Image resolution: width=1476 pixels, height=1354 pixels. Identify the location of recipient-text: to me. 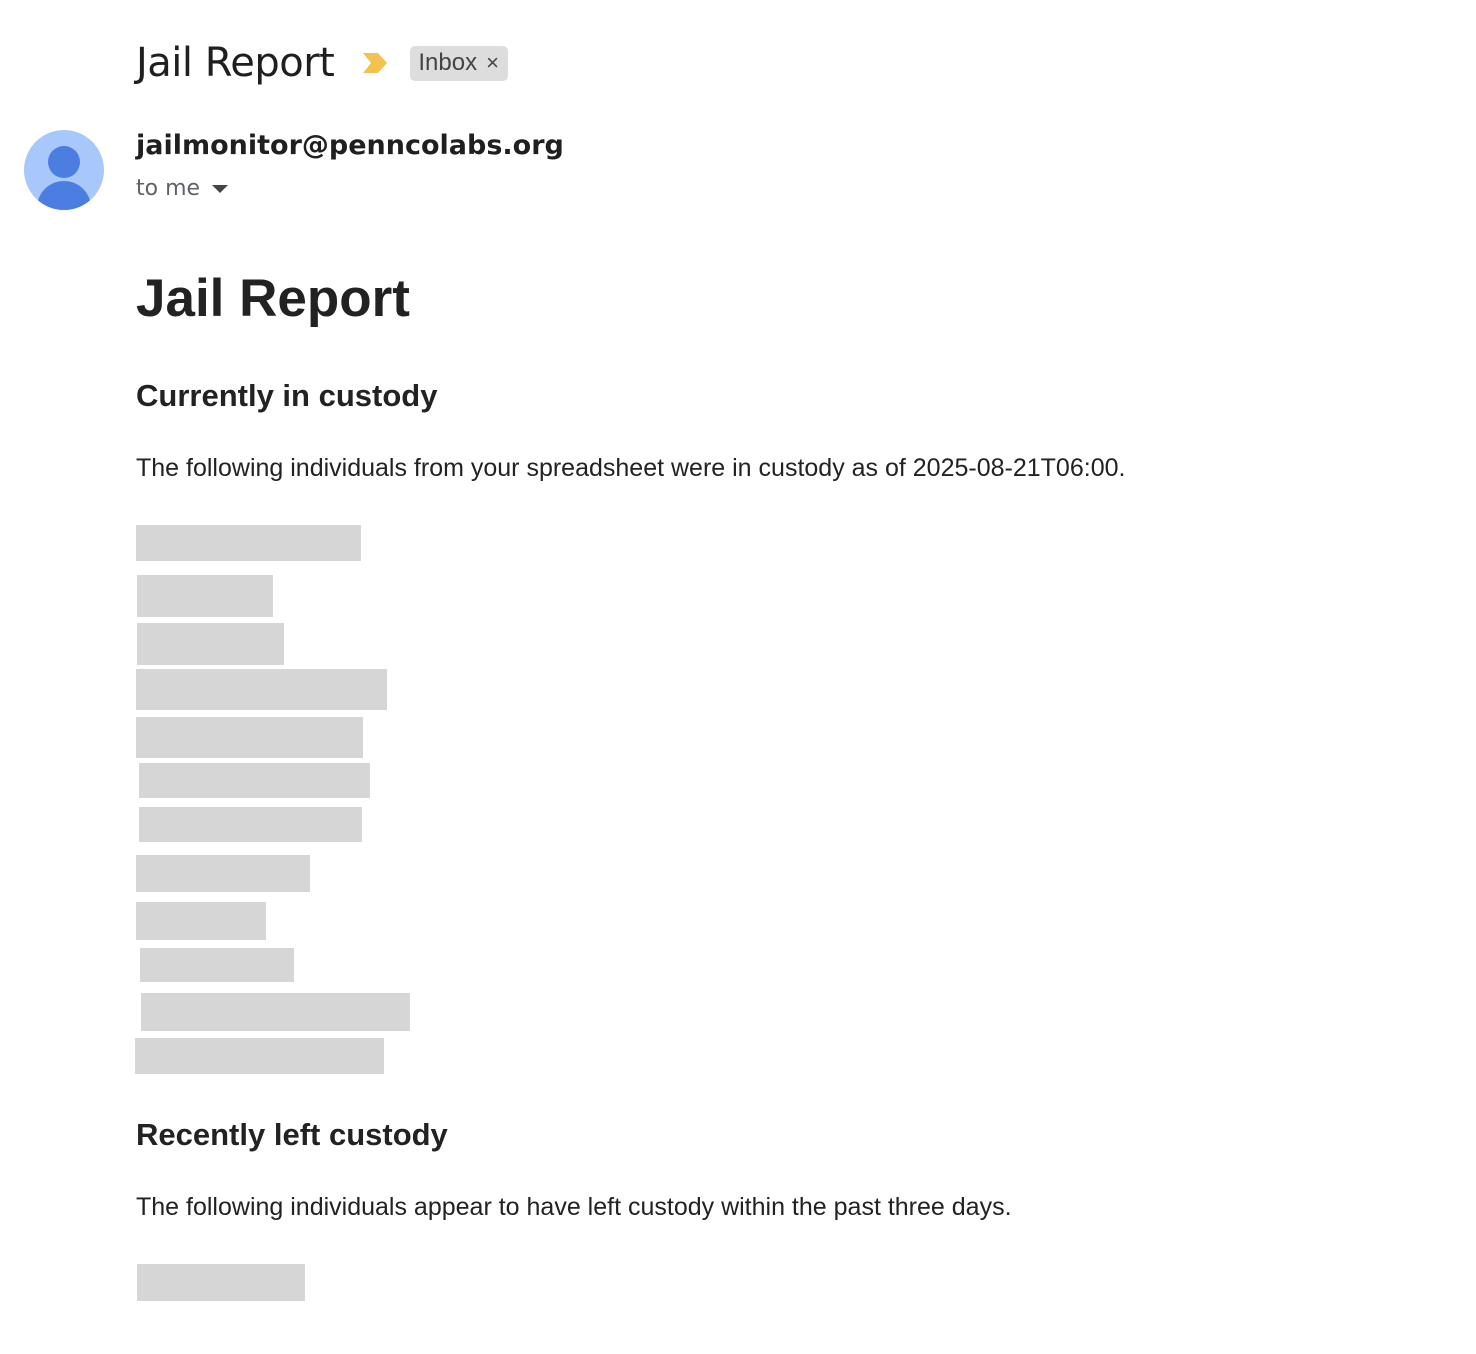
(168, 188).